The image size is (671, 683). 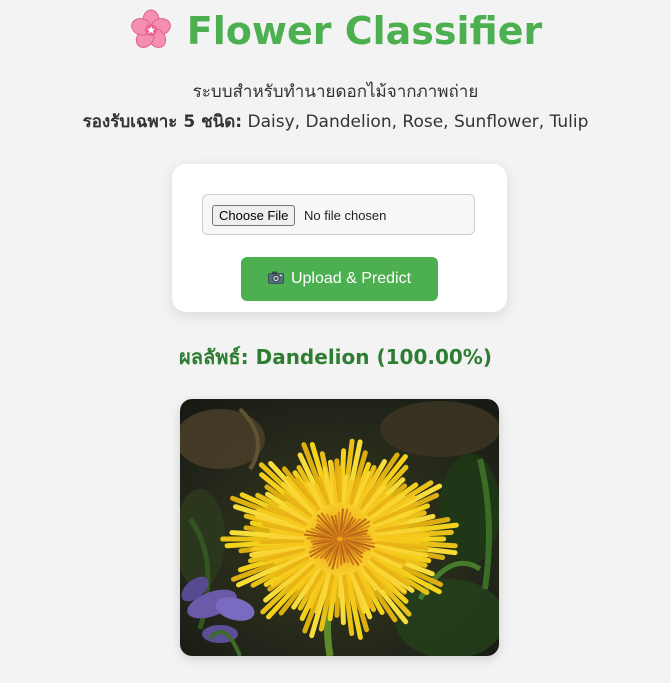 What do you see at coordinates (418, 122) in the screenshot?
I see `support-list: Daisy, Dandelion, Rose, Sunflower, Tulip` at bounding box center [418, 122].